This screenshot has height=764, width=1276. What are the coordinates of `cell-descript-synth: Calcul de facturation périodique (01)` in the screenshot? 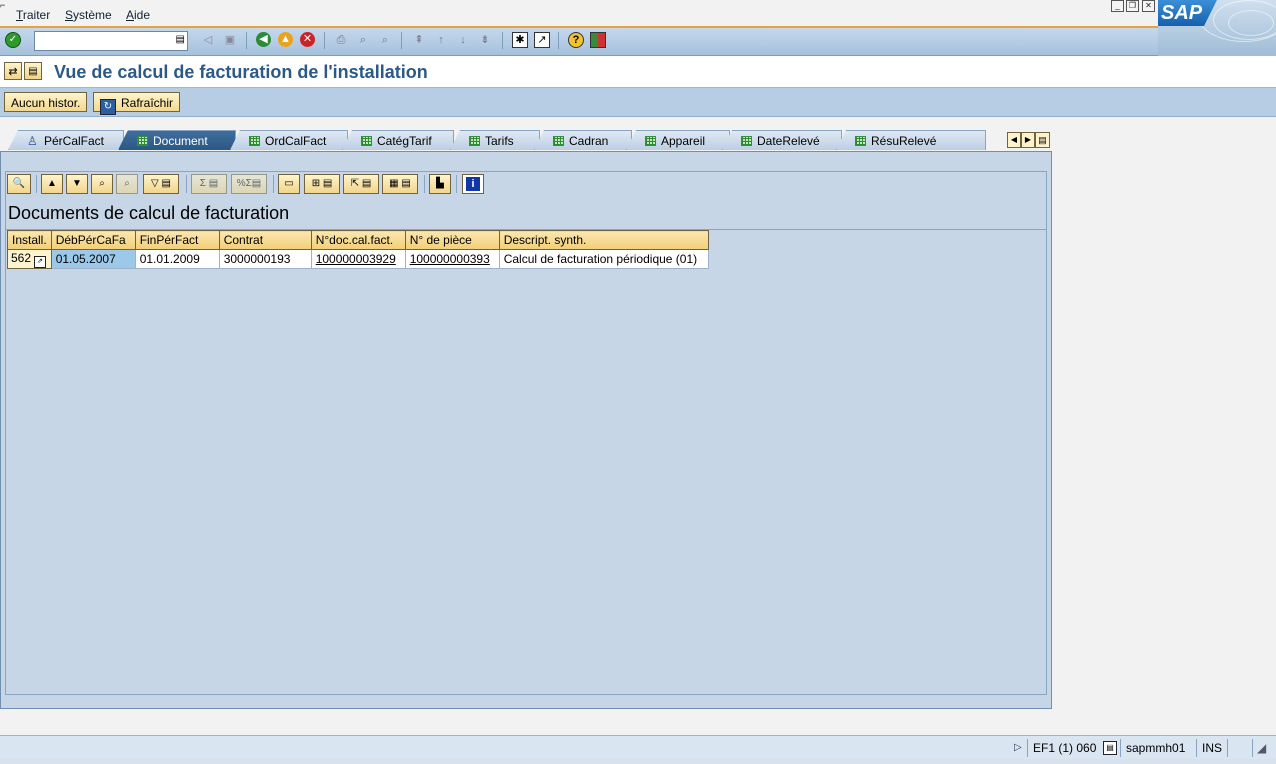 It's located at (603, 259).